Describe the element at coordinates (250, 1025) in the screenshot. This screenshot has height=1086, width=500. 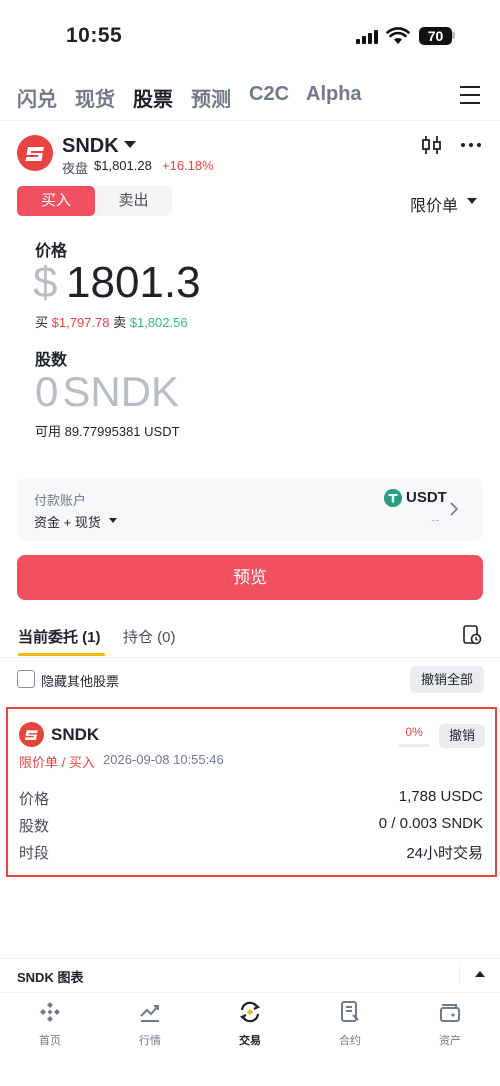
I see `bottom-nav-trade: 交易` at that location.